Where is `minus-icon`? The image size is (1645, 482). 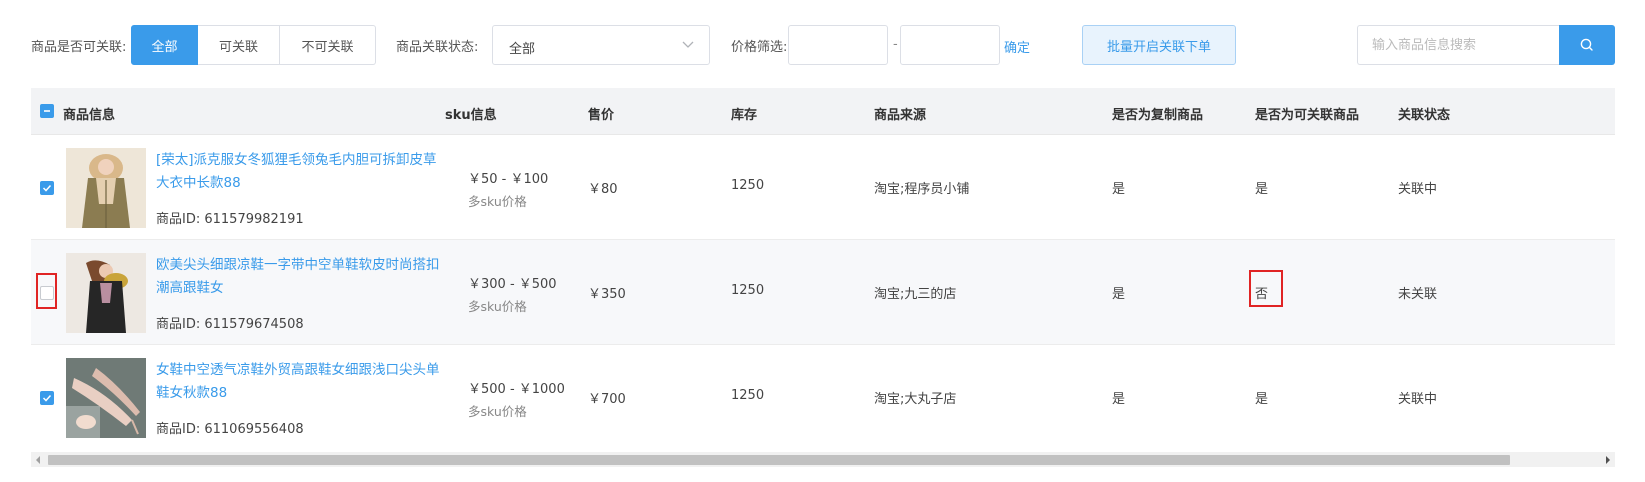 minus-icon is located at coordinates (47, 111).